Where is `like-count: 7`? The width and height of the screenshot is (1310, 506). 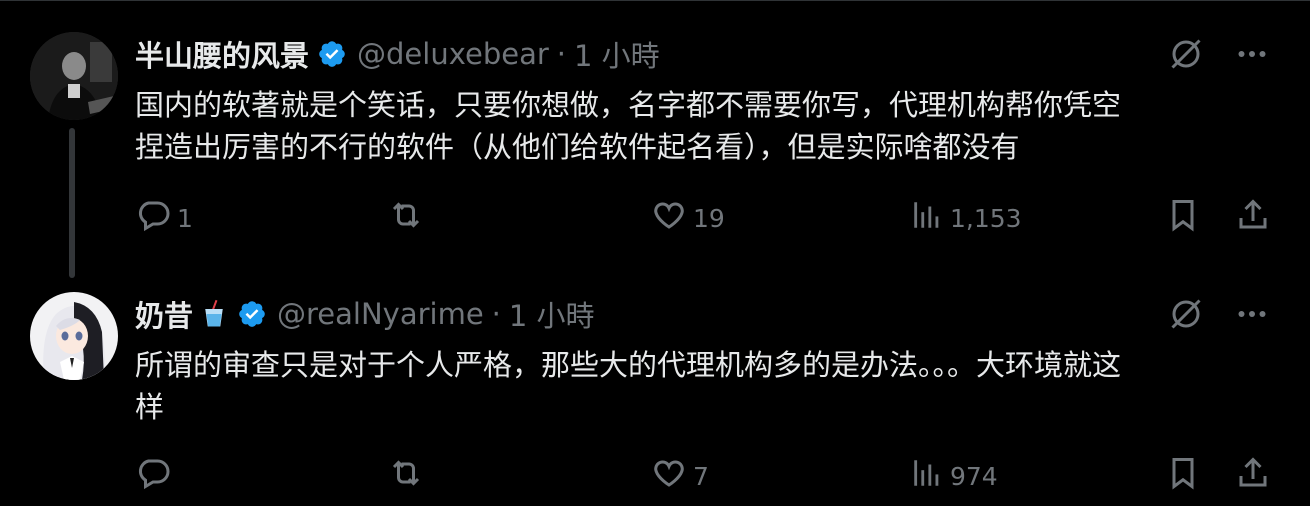
like-count: 7 is located at coordinates (701, 476).